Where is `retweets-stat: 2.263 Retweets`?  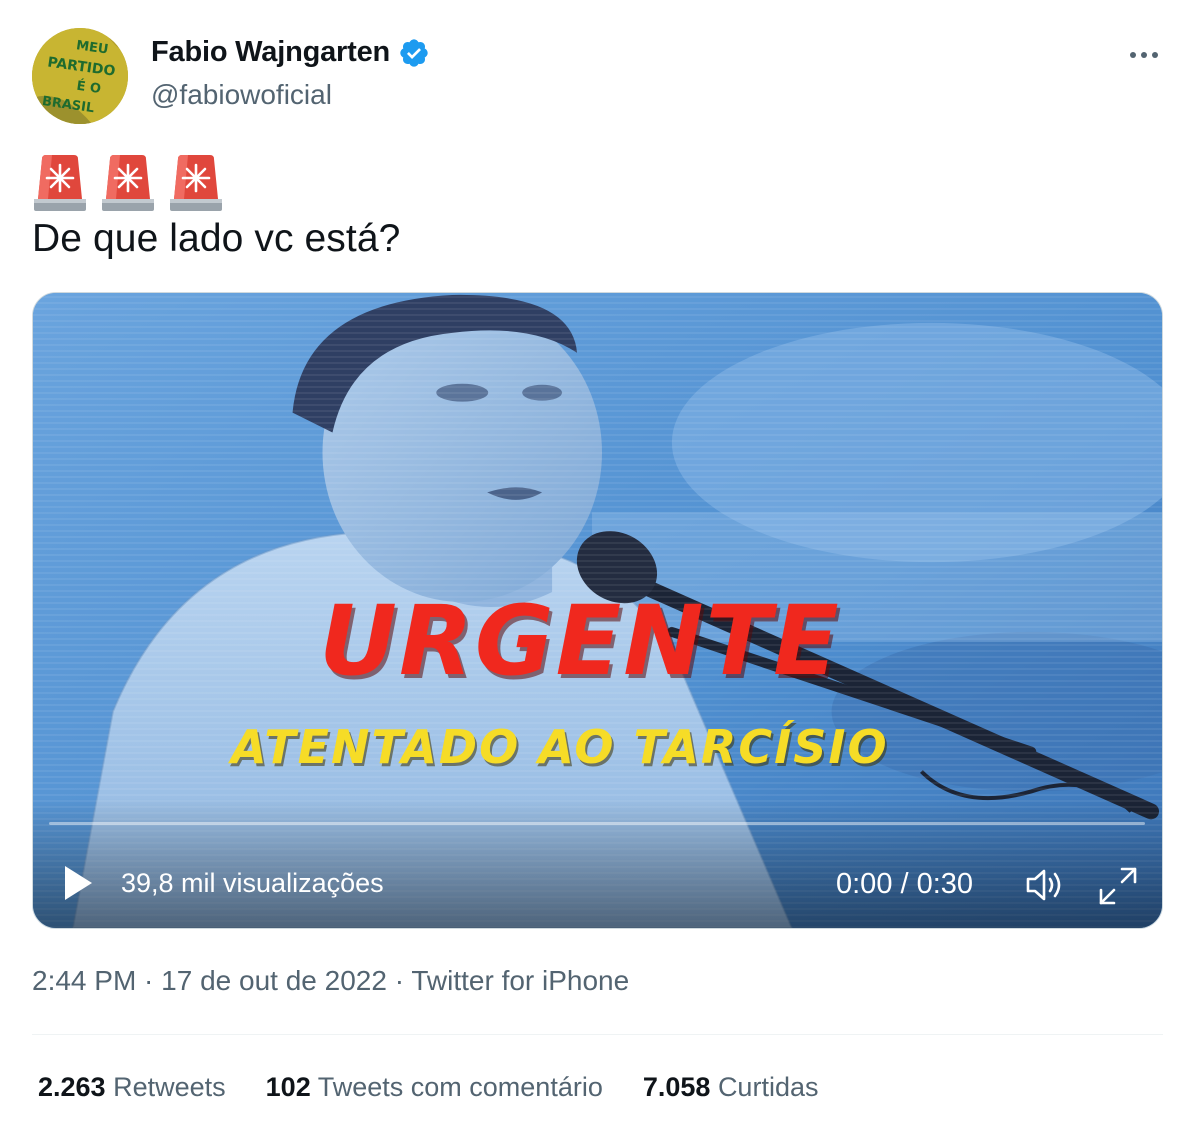 retweets-stat: 2.263 Retweets is located at coordinates (132, 1087).